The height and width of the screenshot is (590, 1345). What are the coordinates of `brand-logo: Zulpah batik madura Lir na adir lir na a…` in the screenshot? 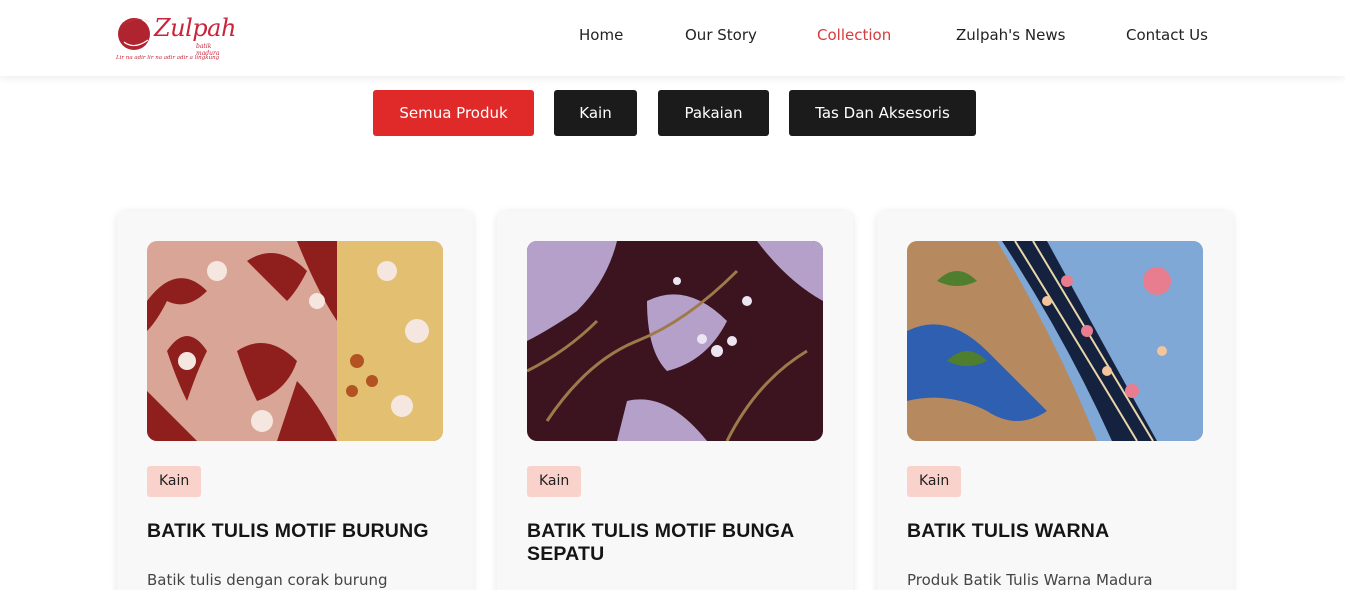 It's located at (176, 38).